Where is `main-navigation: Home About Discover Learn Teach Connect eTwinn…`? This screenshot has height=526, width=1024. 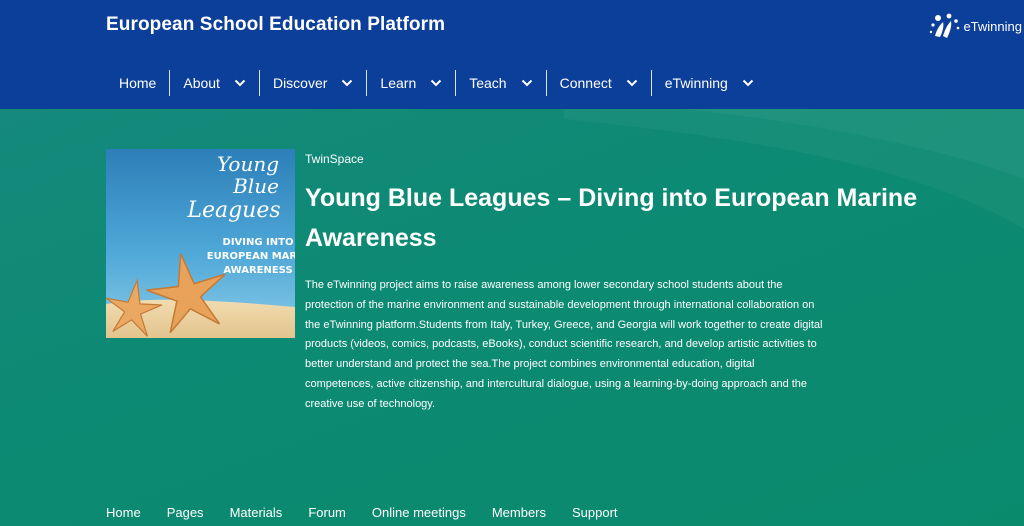 main-navigation: Home About Discover Learn Teach Connect eTwinn… is located at coordinates (436, 83).